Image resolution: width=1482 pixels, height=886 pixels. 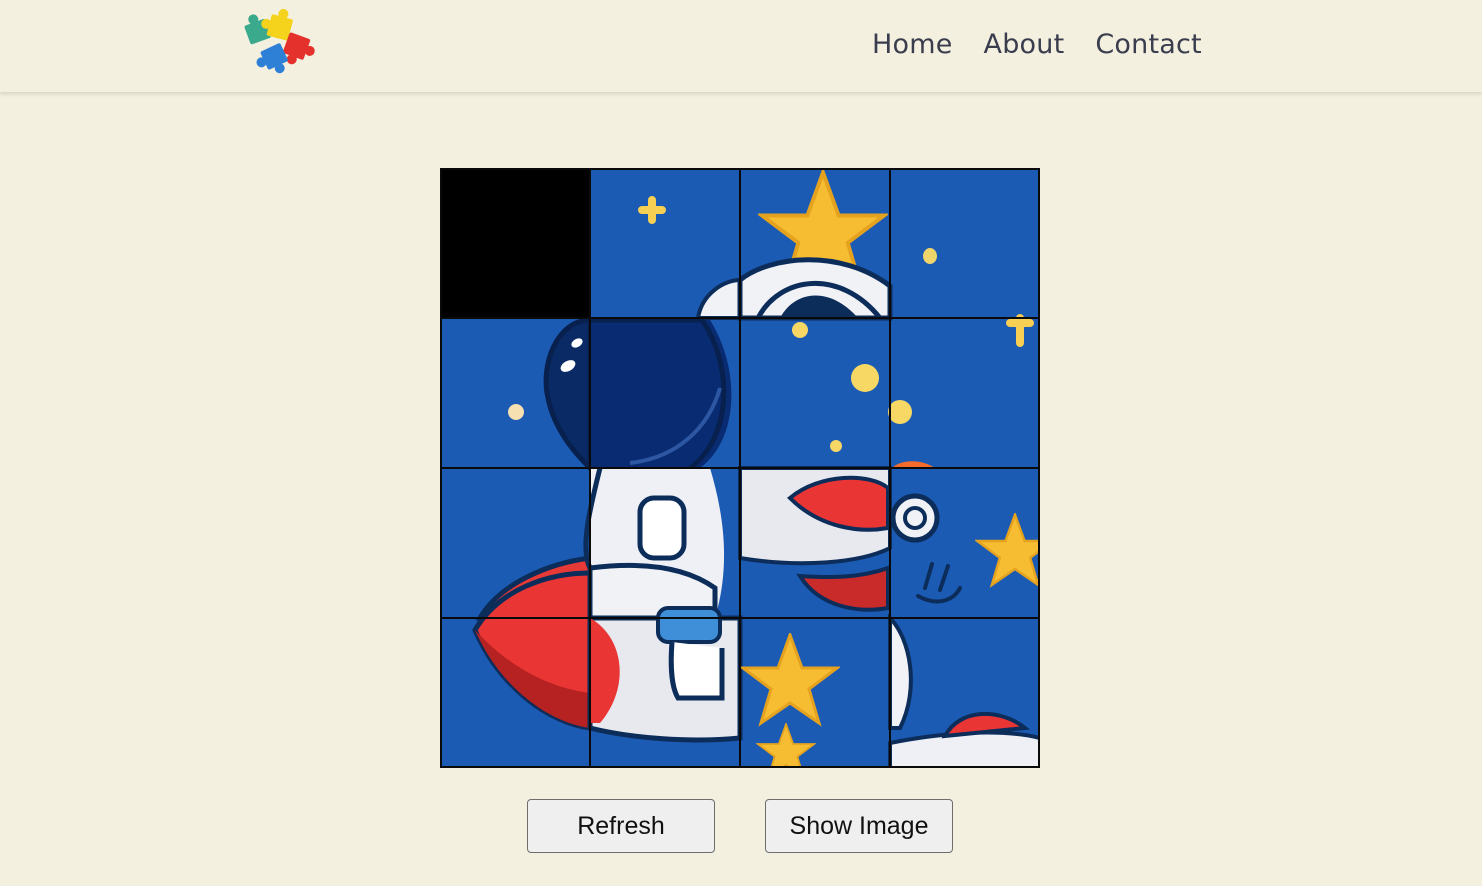 What do you see at coordinates (654, 544) in the screenshot?
I see `puzzle-tile-r2c1` at bounding box center [654, 544].